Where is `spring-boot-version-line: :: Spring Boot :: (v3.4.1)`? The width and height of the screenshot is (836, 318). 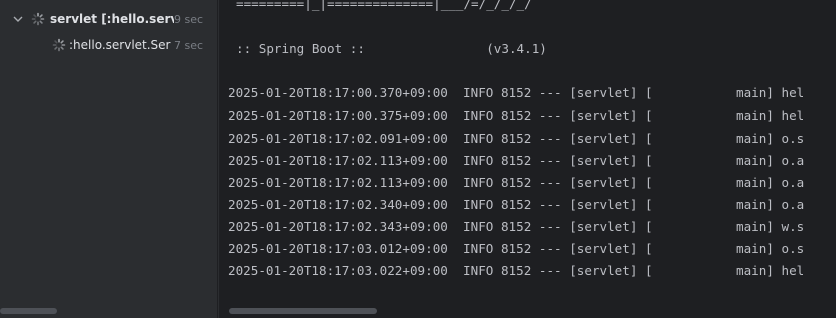 spring-boot-version-line: :: Spring Boot :: (v3.4.1) is located at coordinates (391, 48).